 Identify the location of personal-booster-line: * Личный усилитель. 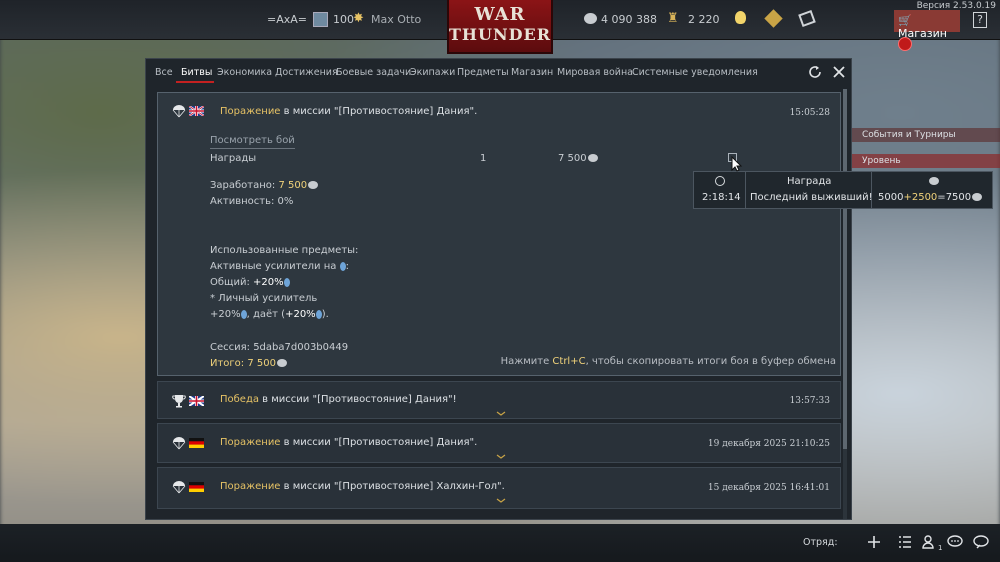
(264, 298).